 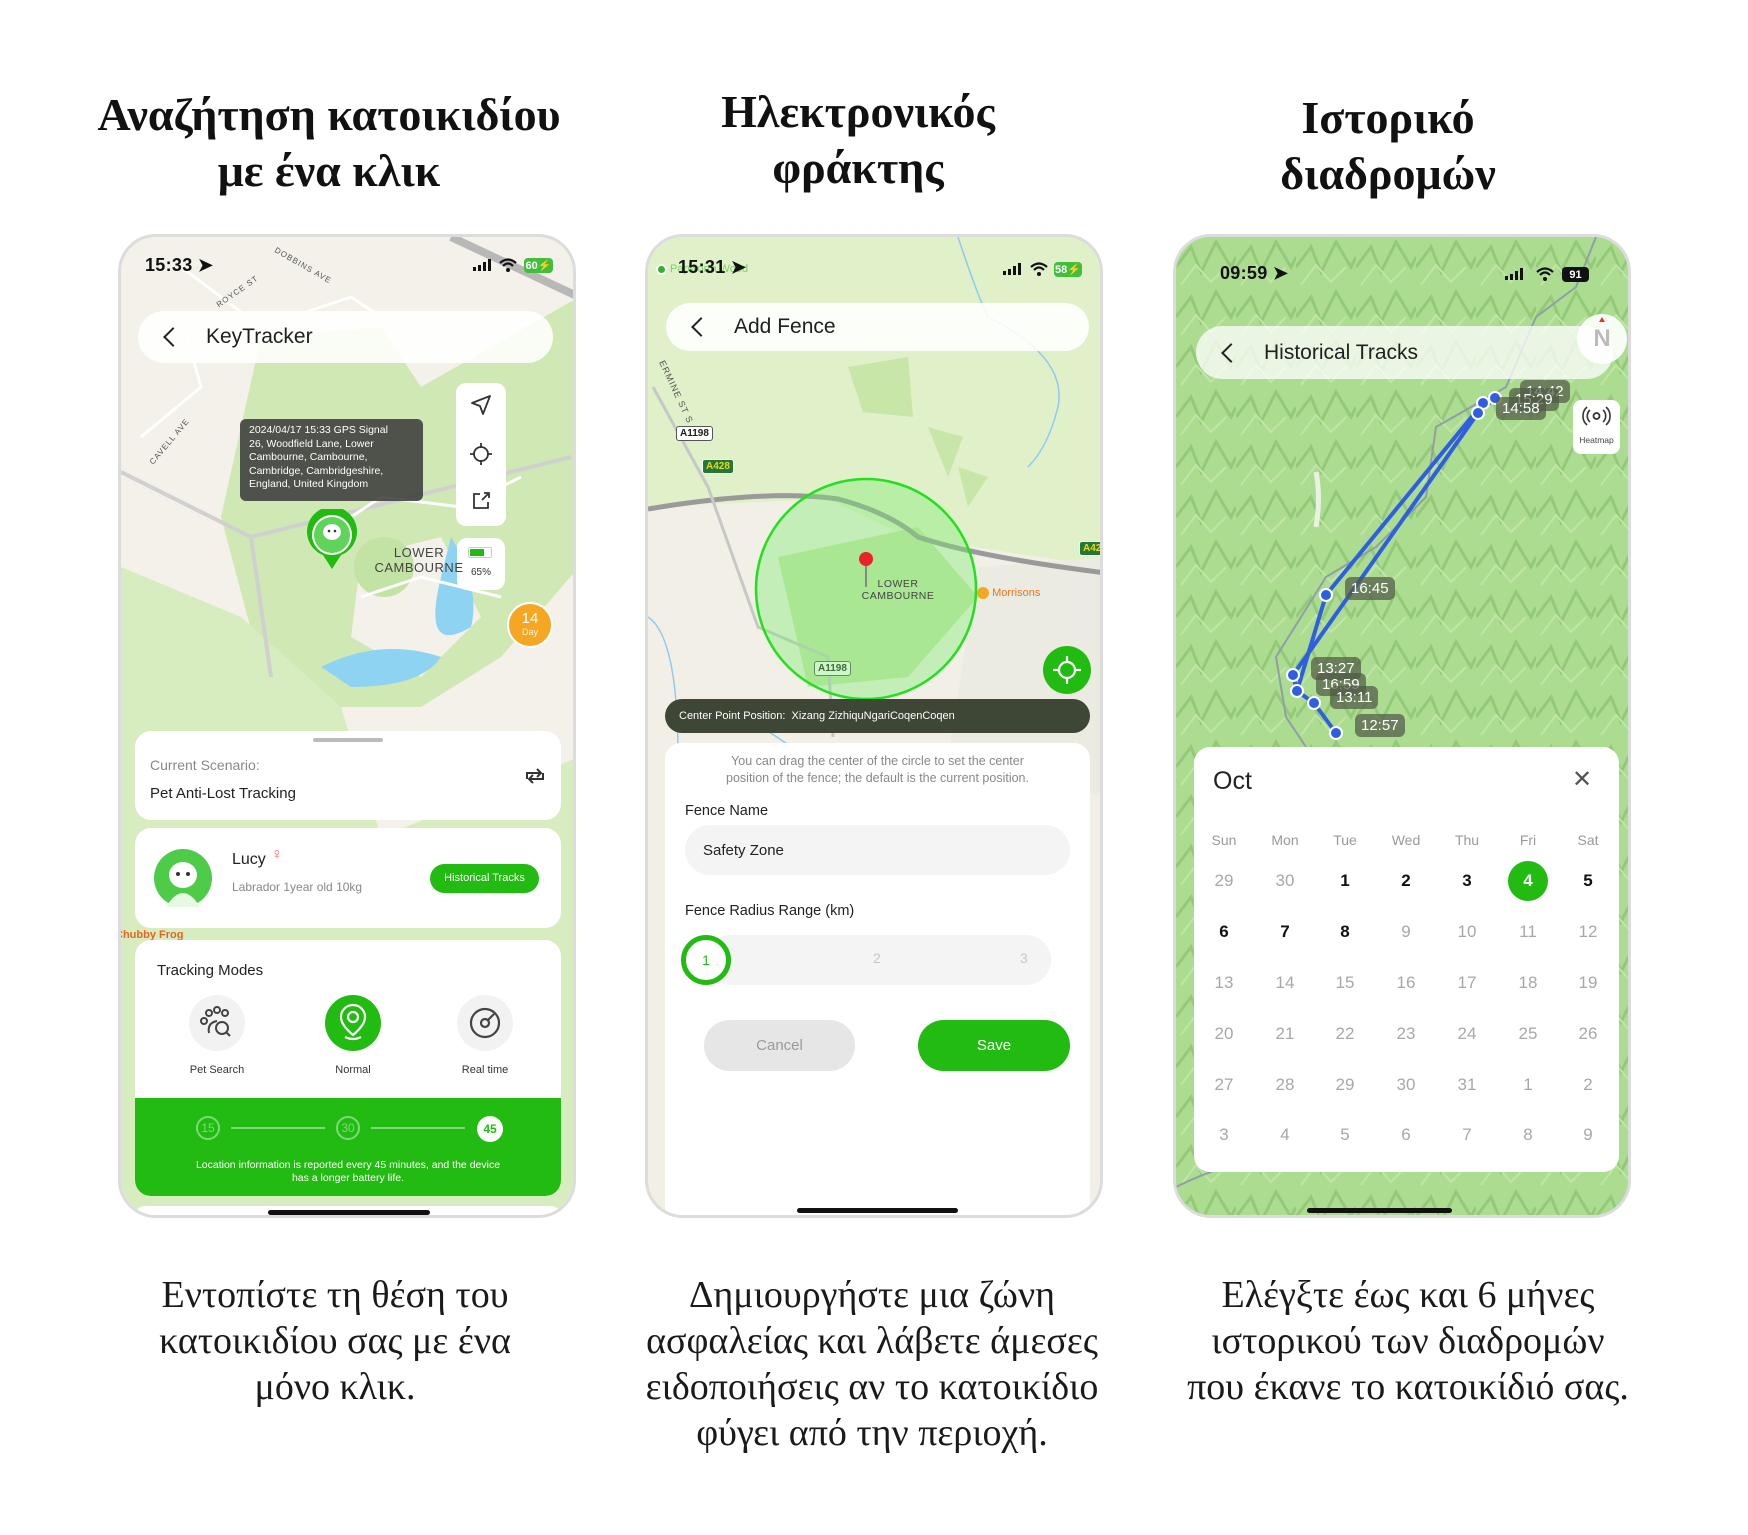 What do you see at coordinates (1467, 840) in the screenshot?
I see `weekday-label: Thu` at bounding box center [1467, 840].